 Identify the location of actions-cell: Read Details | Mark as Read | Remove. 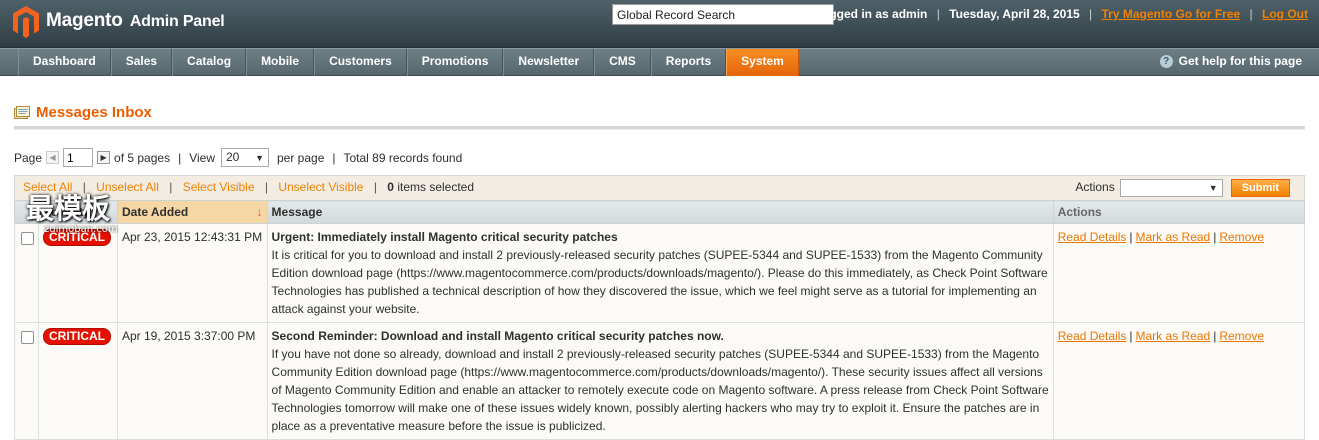
(1179, 381).